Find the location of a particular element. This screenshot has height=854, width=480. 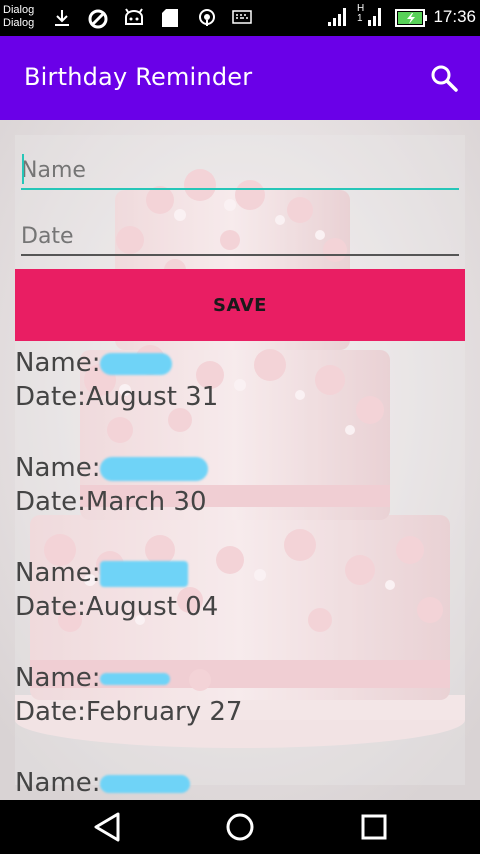

clock: 17:36 is located at coordinates (454, 16).